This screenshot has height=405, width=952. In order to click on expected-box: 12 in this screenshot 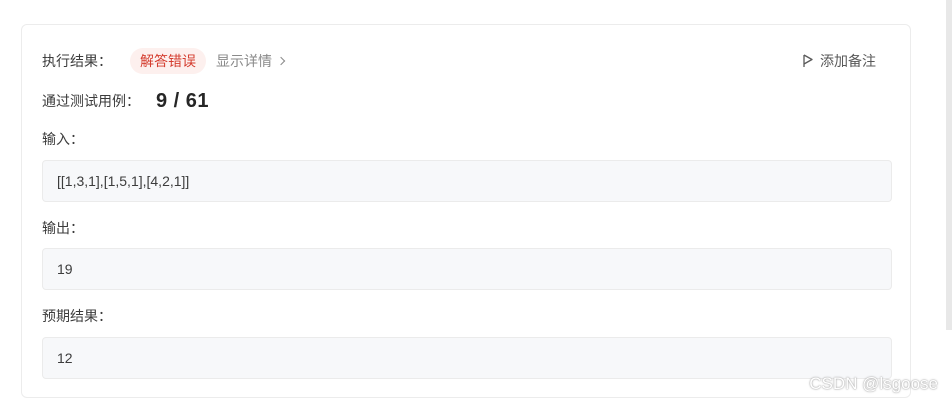, I will do `click(467, 358)`.